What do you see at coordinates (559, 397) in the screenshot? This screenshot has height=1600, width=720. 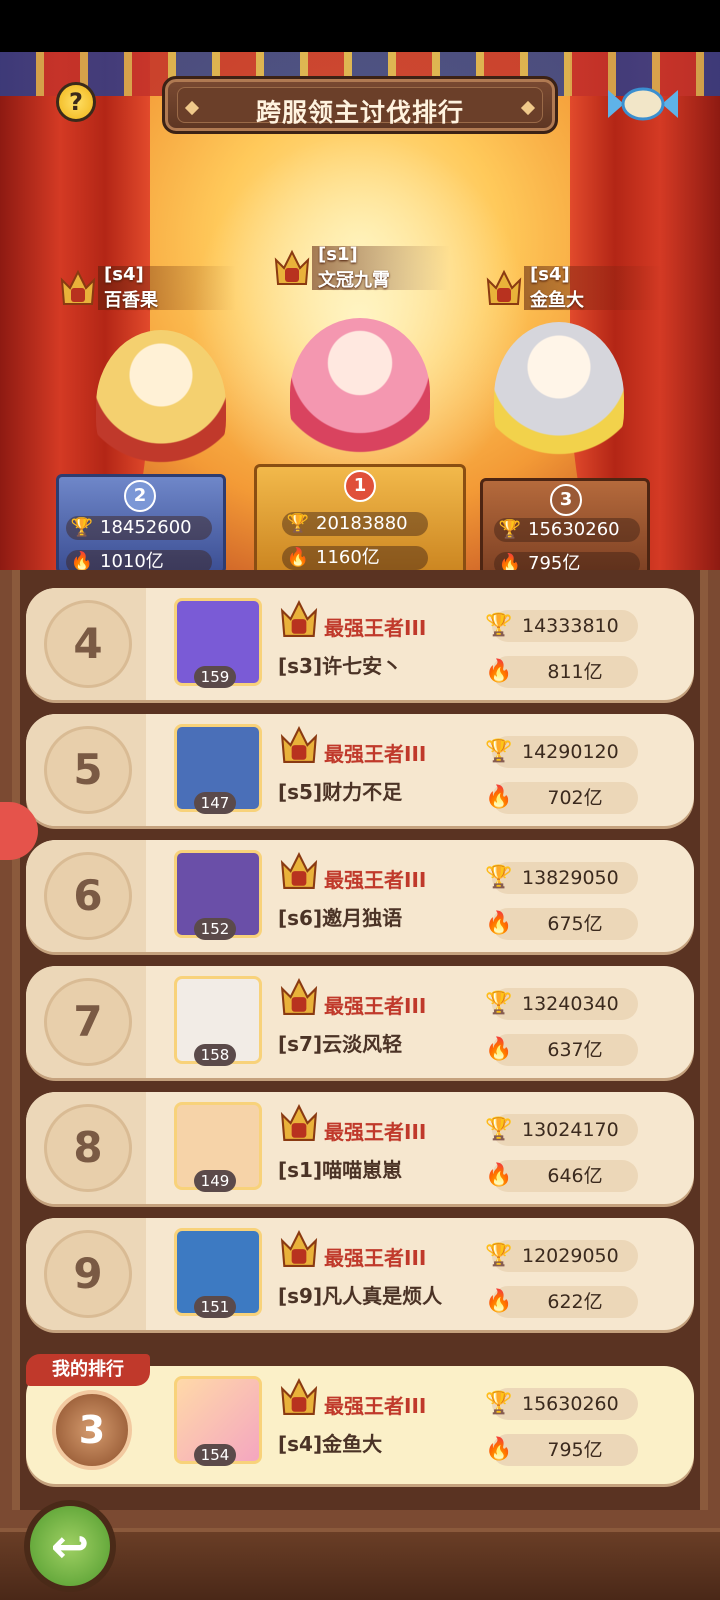 I see `podium-third-character` at bounding box center [559, 397].